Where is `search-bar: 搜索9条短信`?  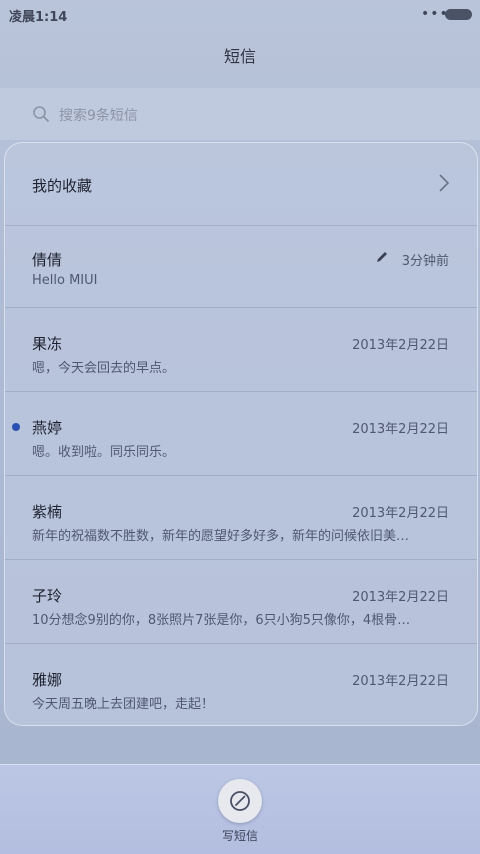 search-bar: 搜索9条短信 is located at coordinates (240, 114).